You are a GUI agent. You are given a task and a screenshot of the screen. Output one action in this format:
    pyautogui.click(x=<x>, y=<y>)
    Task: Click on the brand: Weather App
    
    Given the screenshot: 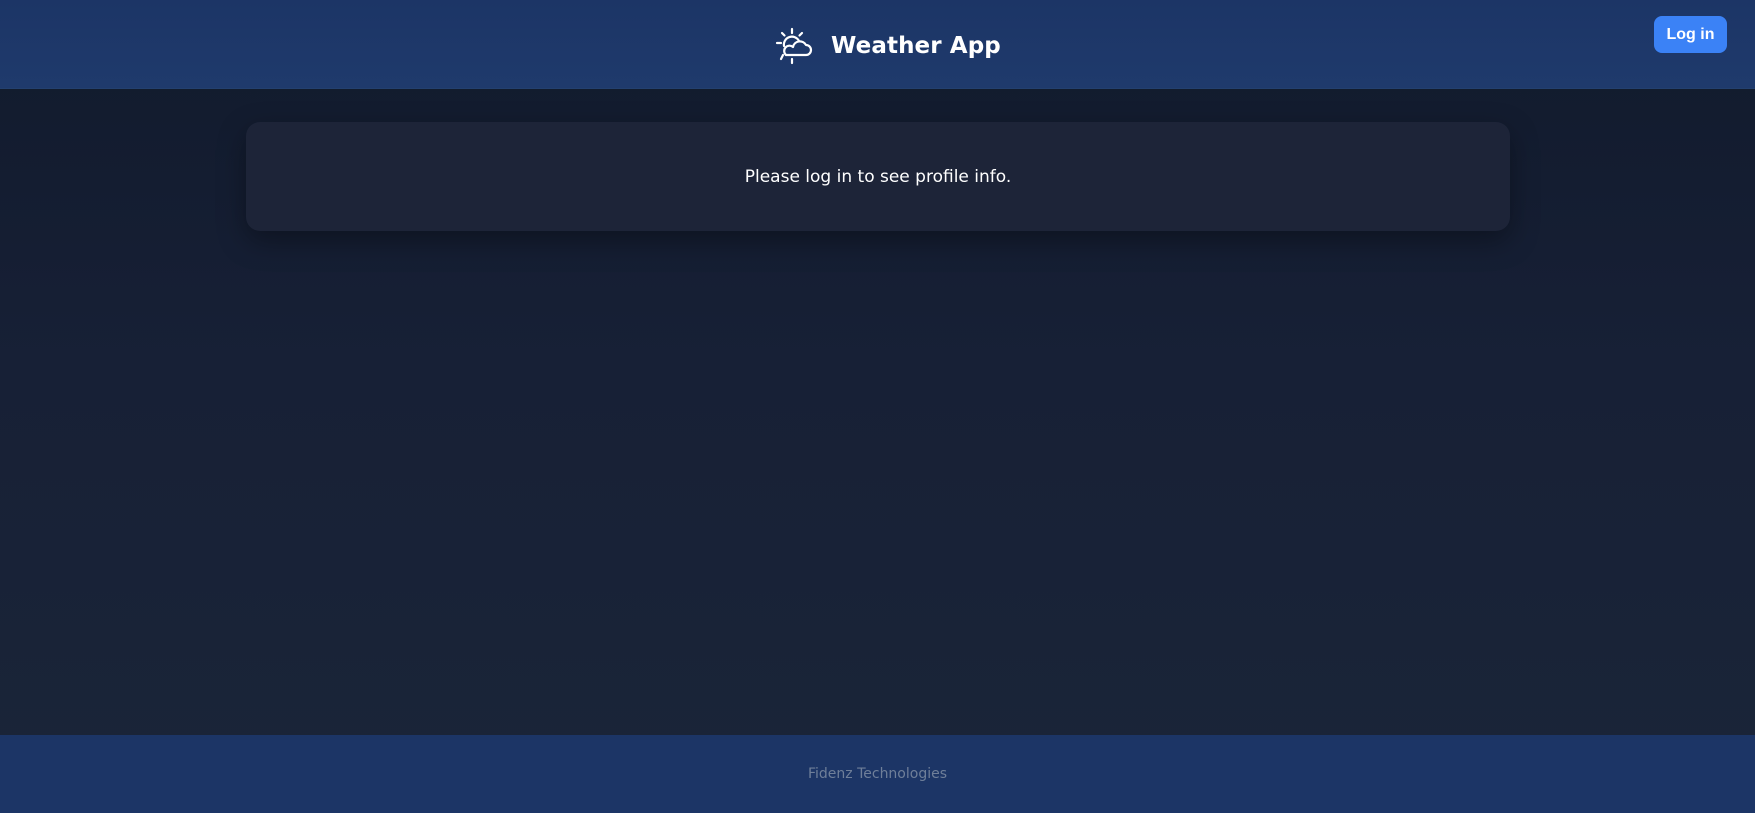 What is the action you would take?
    pyautogui.click(x=887, y=46)
    